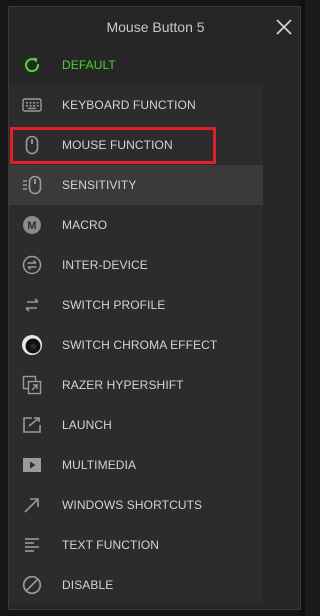  I want to click on default-row-container: DEFAULT, so click(136, 65).